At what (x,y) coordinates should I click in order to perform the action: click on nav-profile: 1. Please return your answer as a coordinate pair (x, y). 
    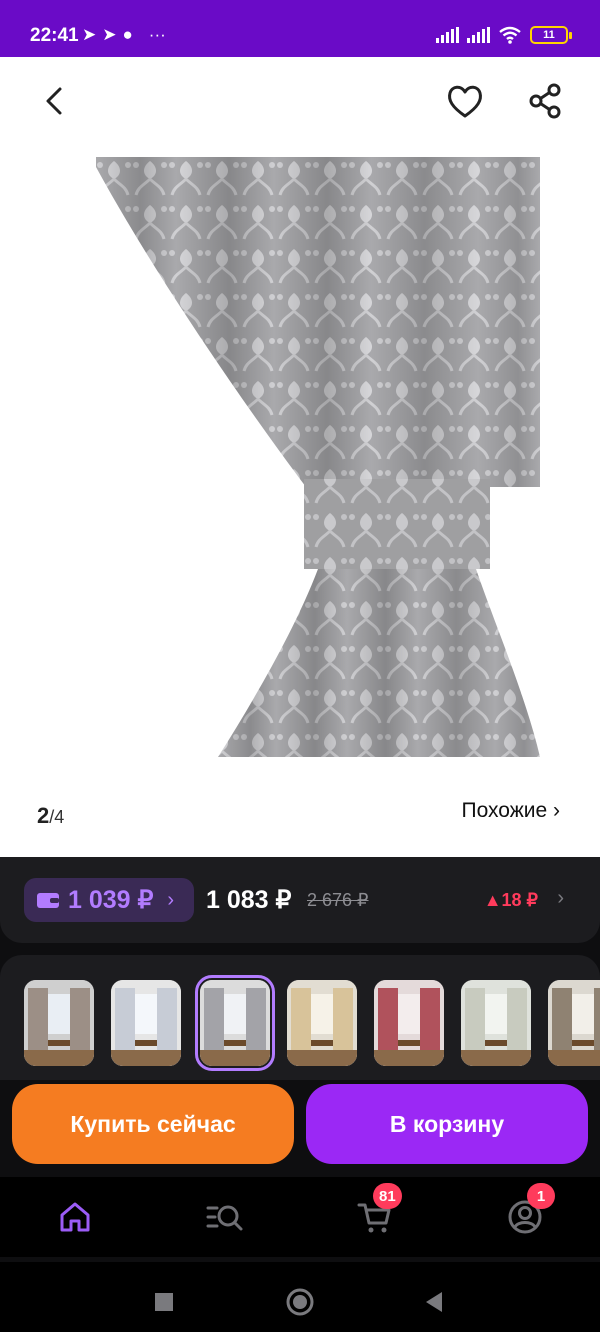
    Looking at the image, I should click on (530, 1210).